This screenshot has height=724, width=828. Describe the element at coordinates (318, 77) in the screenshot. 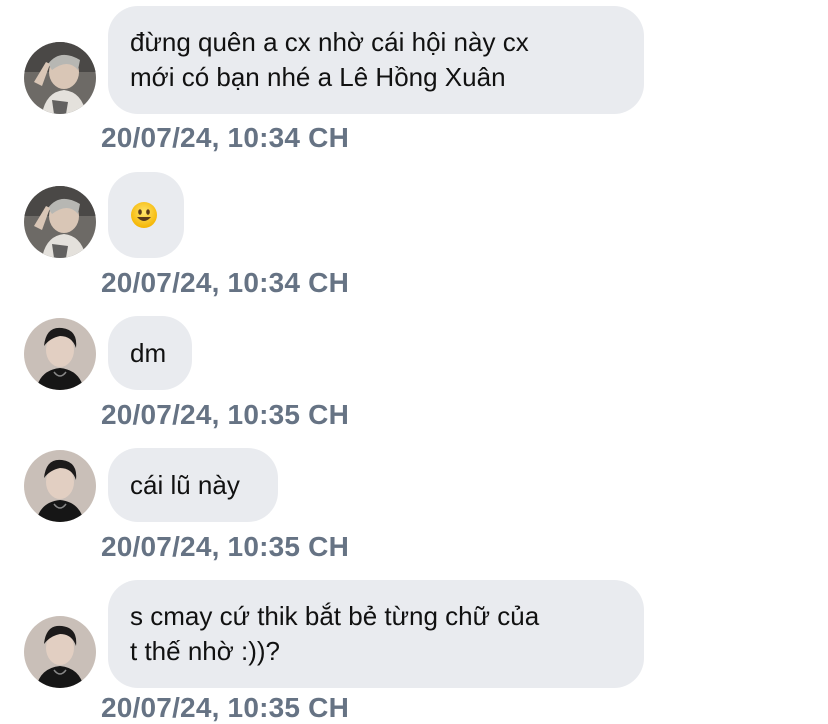

I see `message-text-line: mới có bạn nhé a Lê Hồng Xuân` at that location.